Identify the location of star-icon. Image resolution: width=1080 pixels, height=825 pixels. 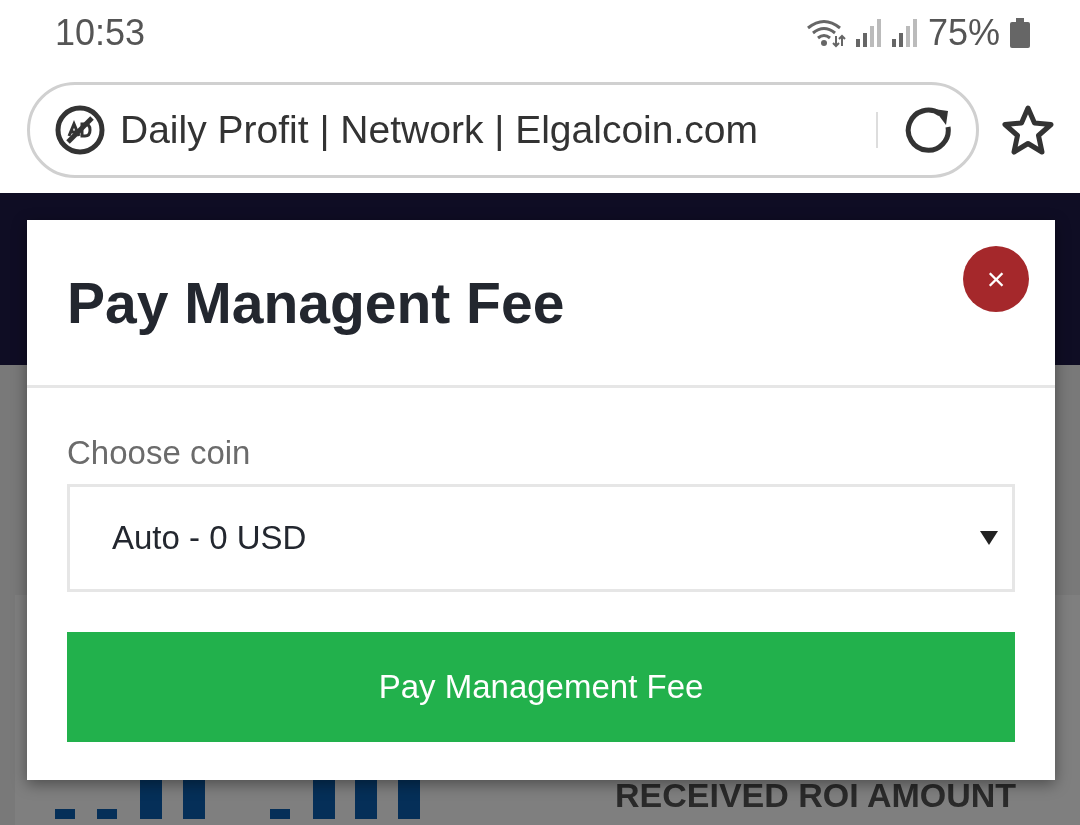
(1028, 129).